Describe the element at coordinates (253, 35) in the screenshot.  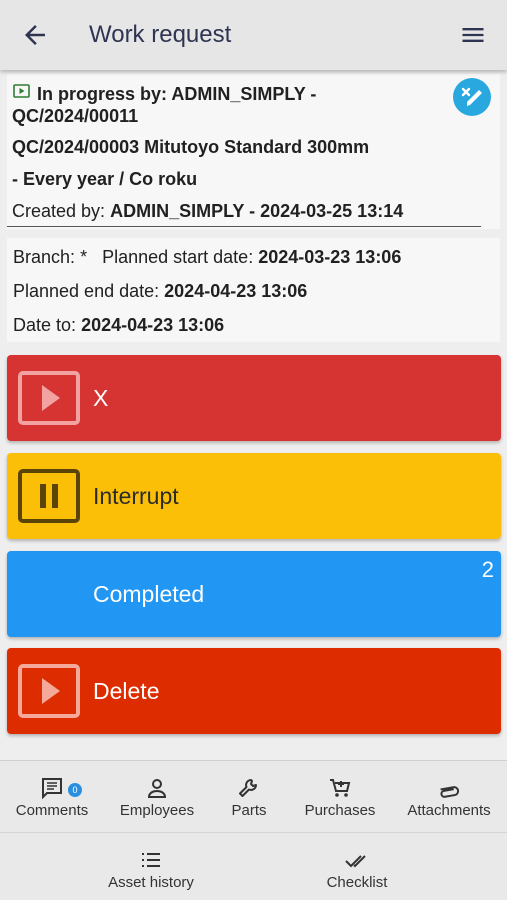
I see `app-bar: Work request` at that location.